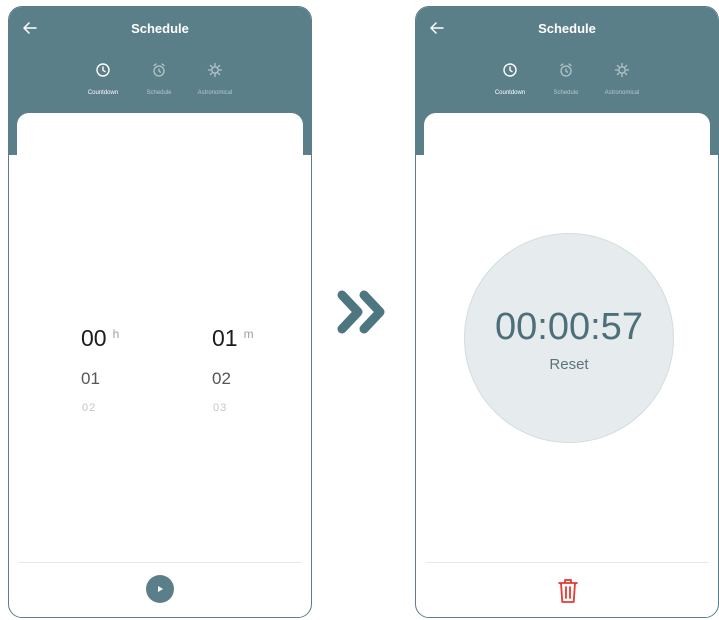 This screenshot has height=620, width=719. What do you see at coordinates (89, 408) in the screenshot?
I see `hours-next2-value: 02` at bounding box center [89, 408].